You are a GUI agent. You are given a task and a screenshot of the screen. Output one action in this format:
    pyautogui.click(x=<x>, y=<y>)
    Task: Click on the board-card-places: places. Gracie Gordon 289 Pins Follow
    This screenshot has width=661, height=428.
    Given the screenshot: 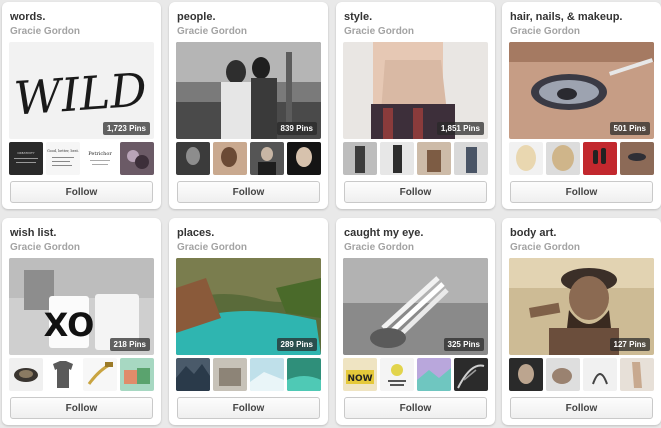 What is the action you would take?
    pyautogui.click(x=248, y=321)
    